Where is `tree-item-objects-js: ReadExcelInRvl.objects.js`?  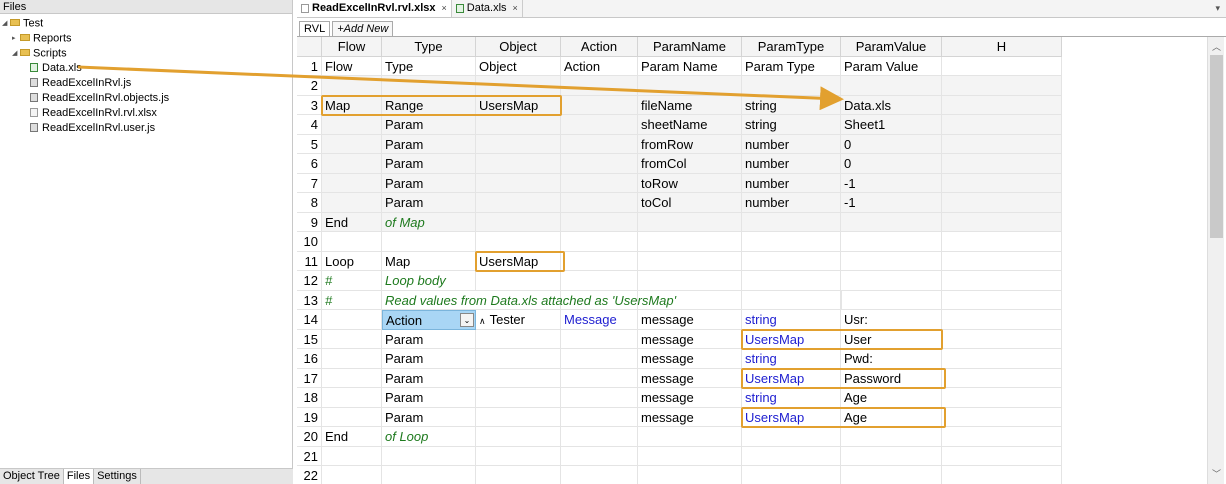
tree-item-objects-js: ReadExcelInRvl.objects.js is located at coordinates (99, 98).